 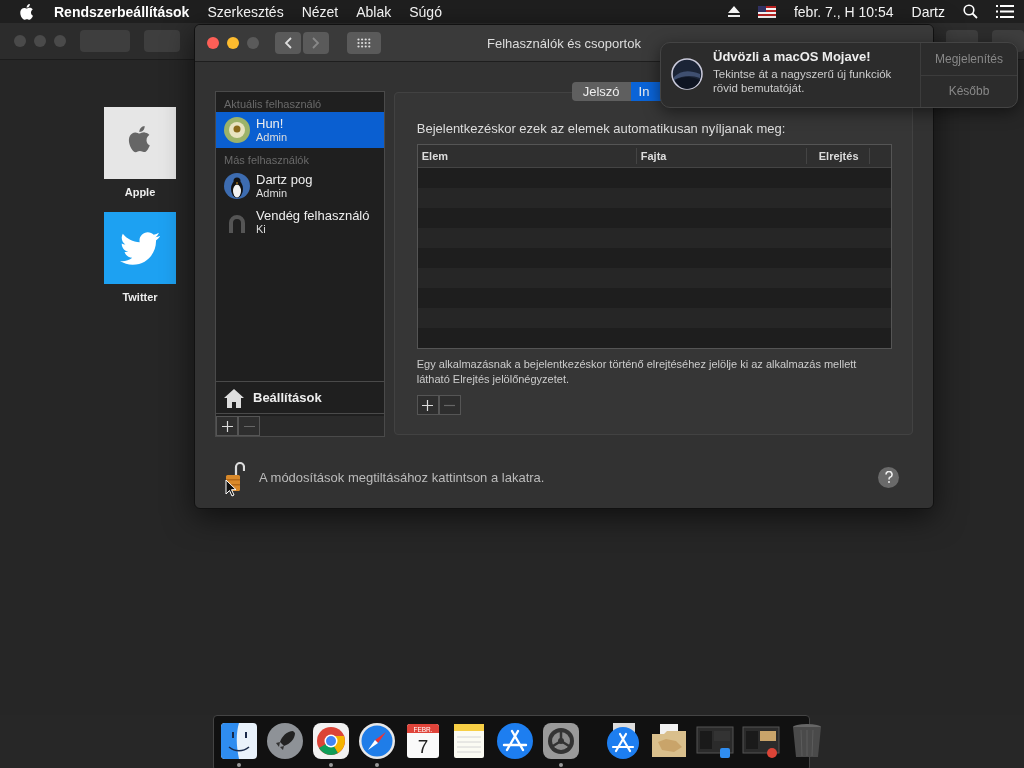 I want to click on login-options-item: Beállítások, so click(x=300, y=397).